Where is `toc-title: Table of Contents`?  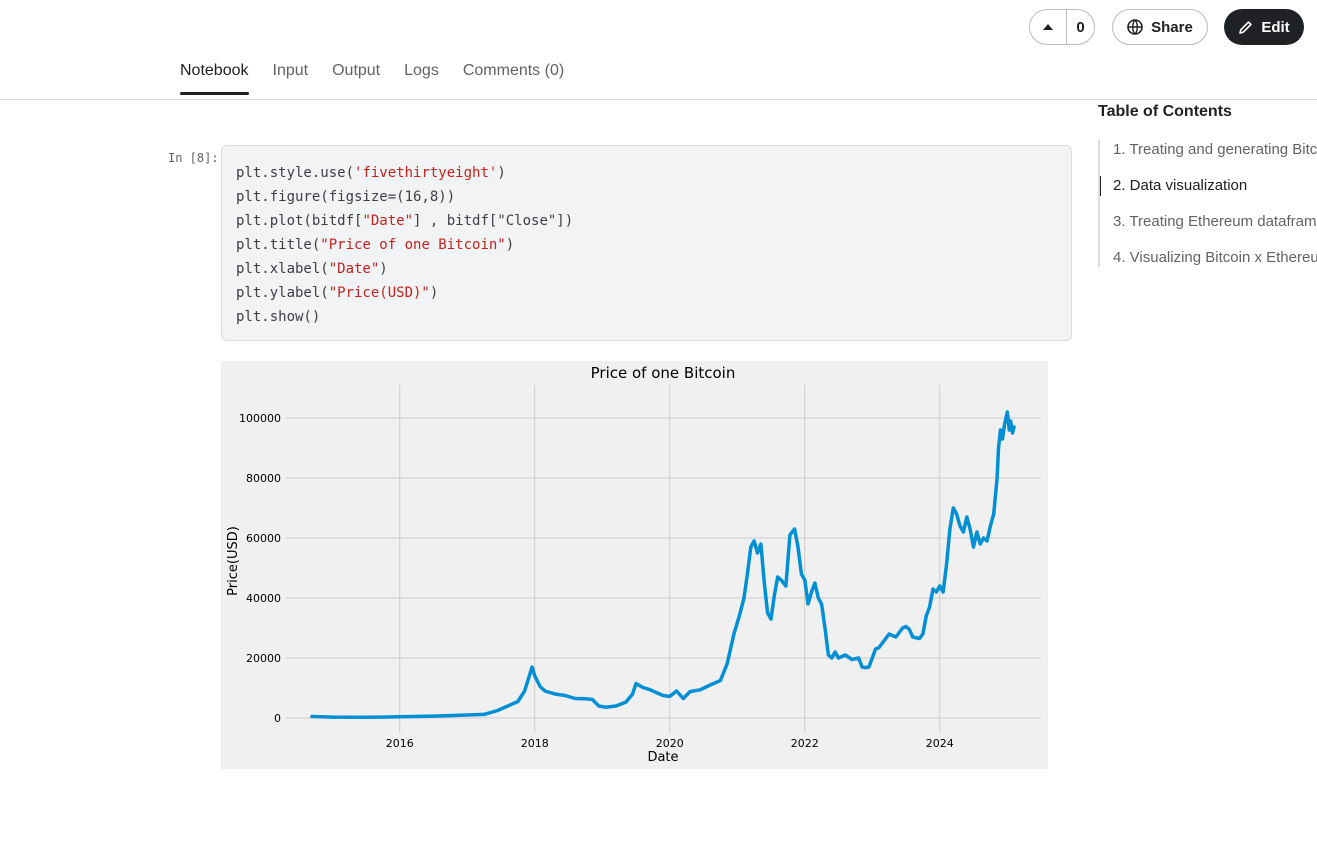 toc-title: Table of Contents is located at coordinates (1165, 111).